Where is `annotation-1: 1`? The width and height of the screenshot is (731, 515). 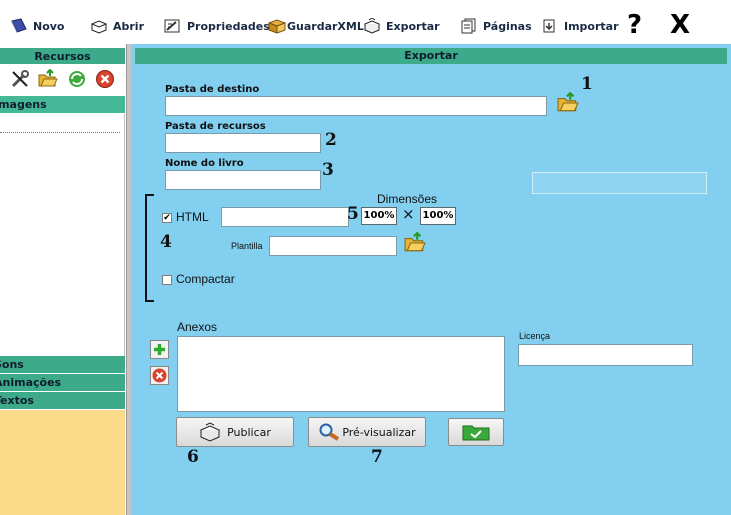 annotation-1: 1 is located at coordinates (587, 84).